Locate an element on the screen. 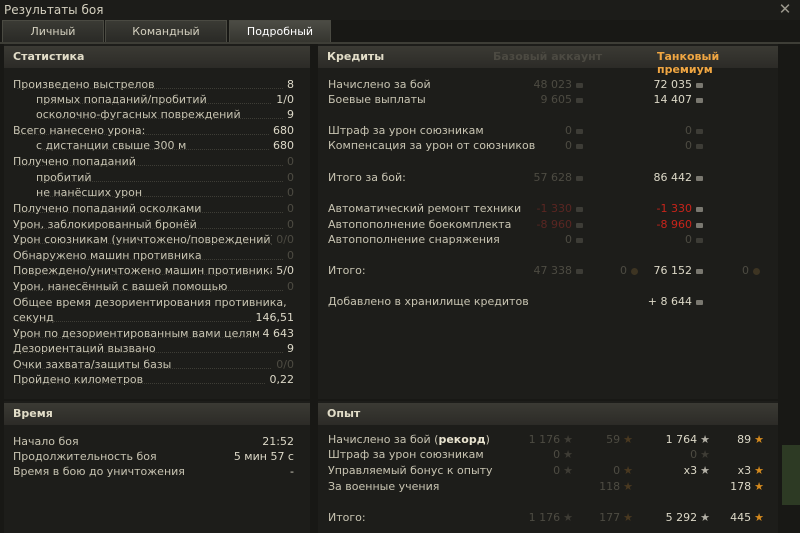 This screenshot has width=800, height=533. premium-credits-value: -1 330 is located at coordinates (680, 208).